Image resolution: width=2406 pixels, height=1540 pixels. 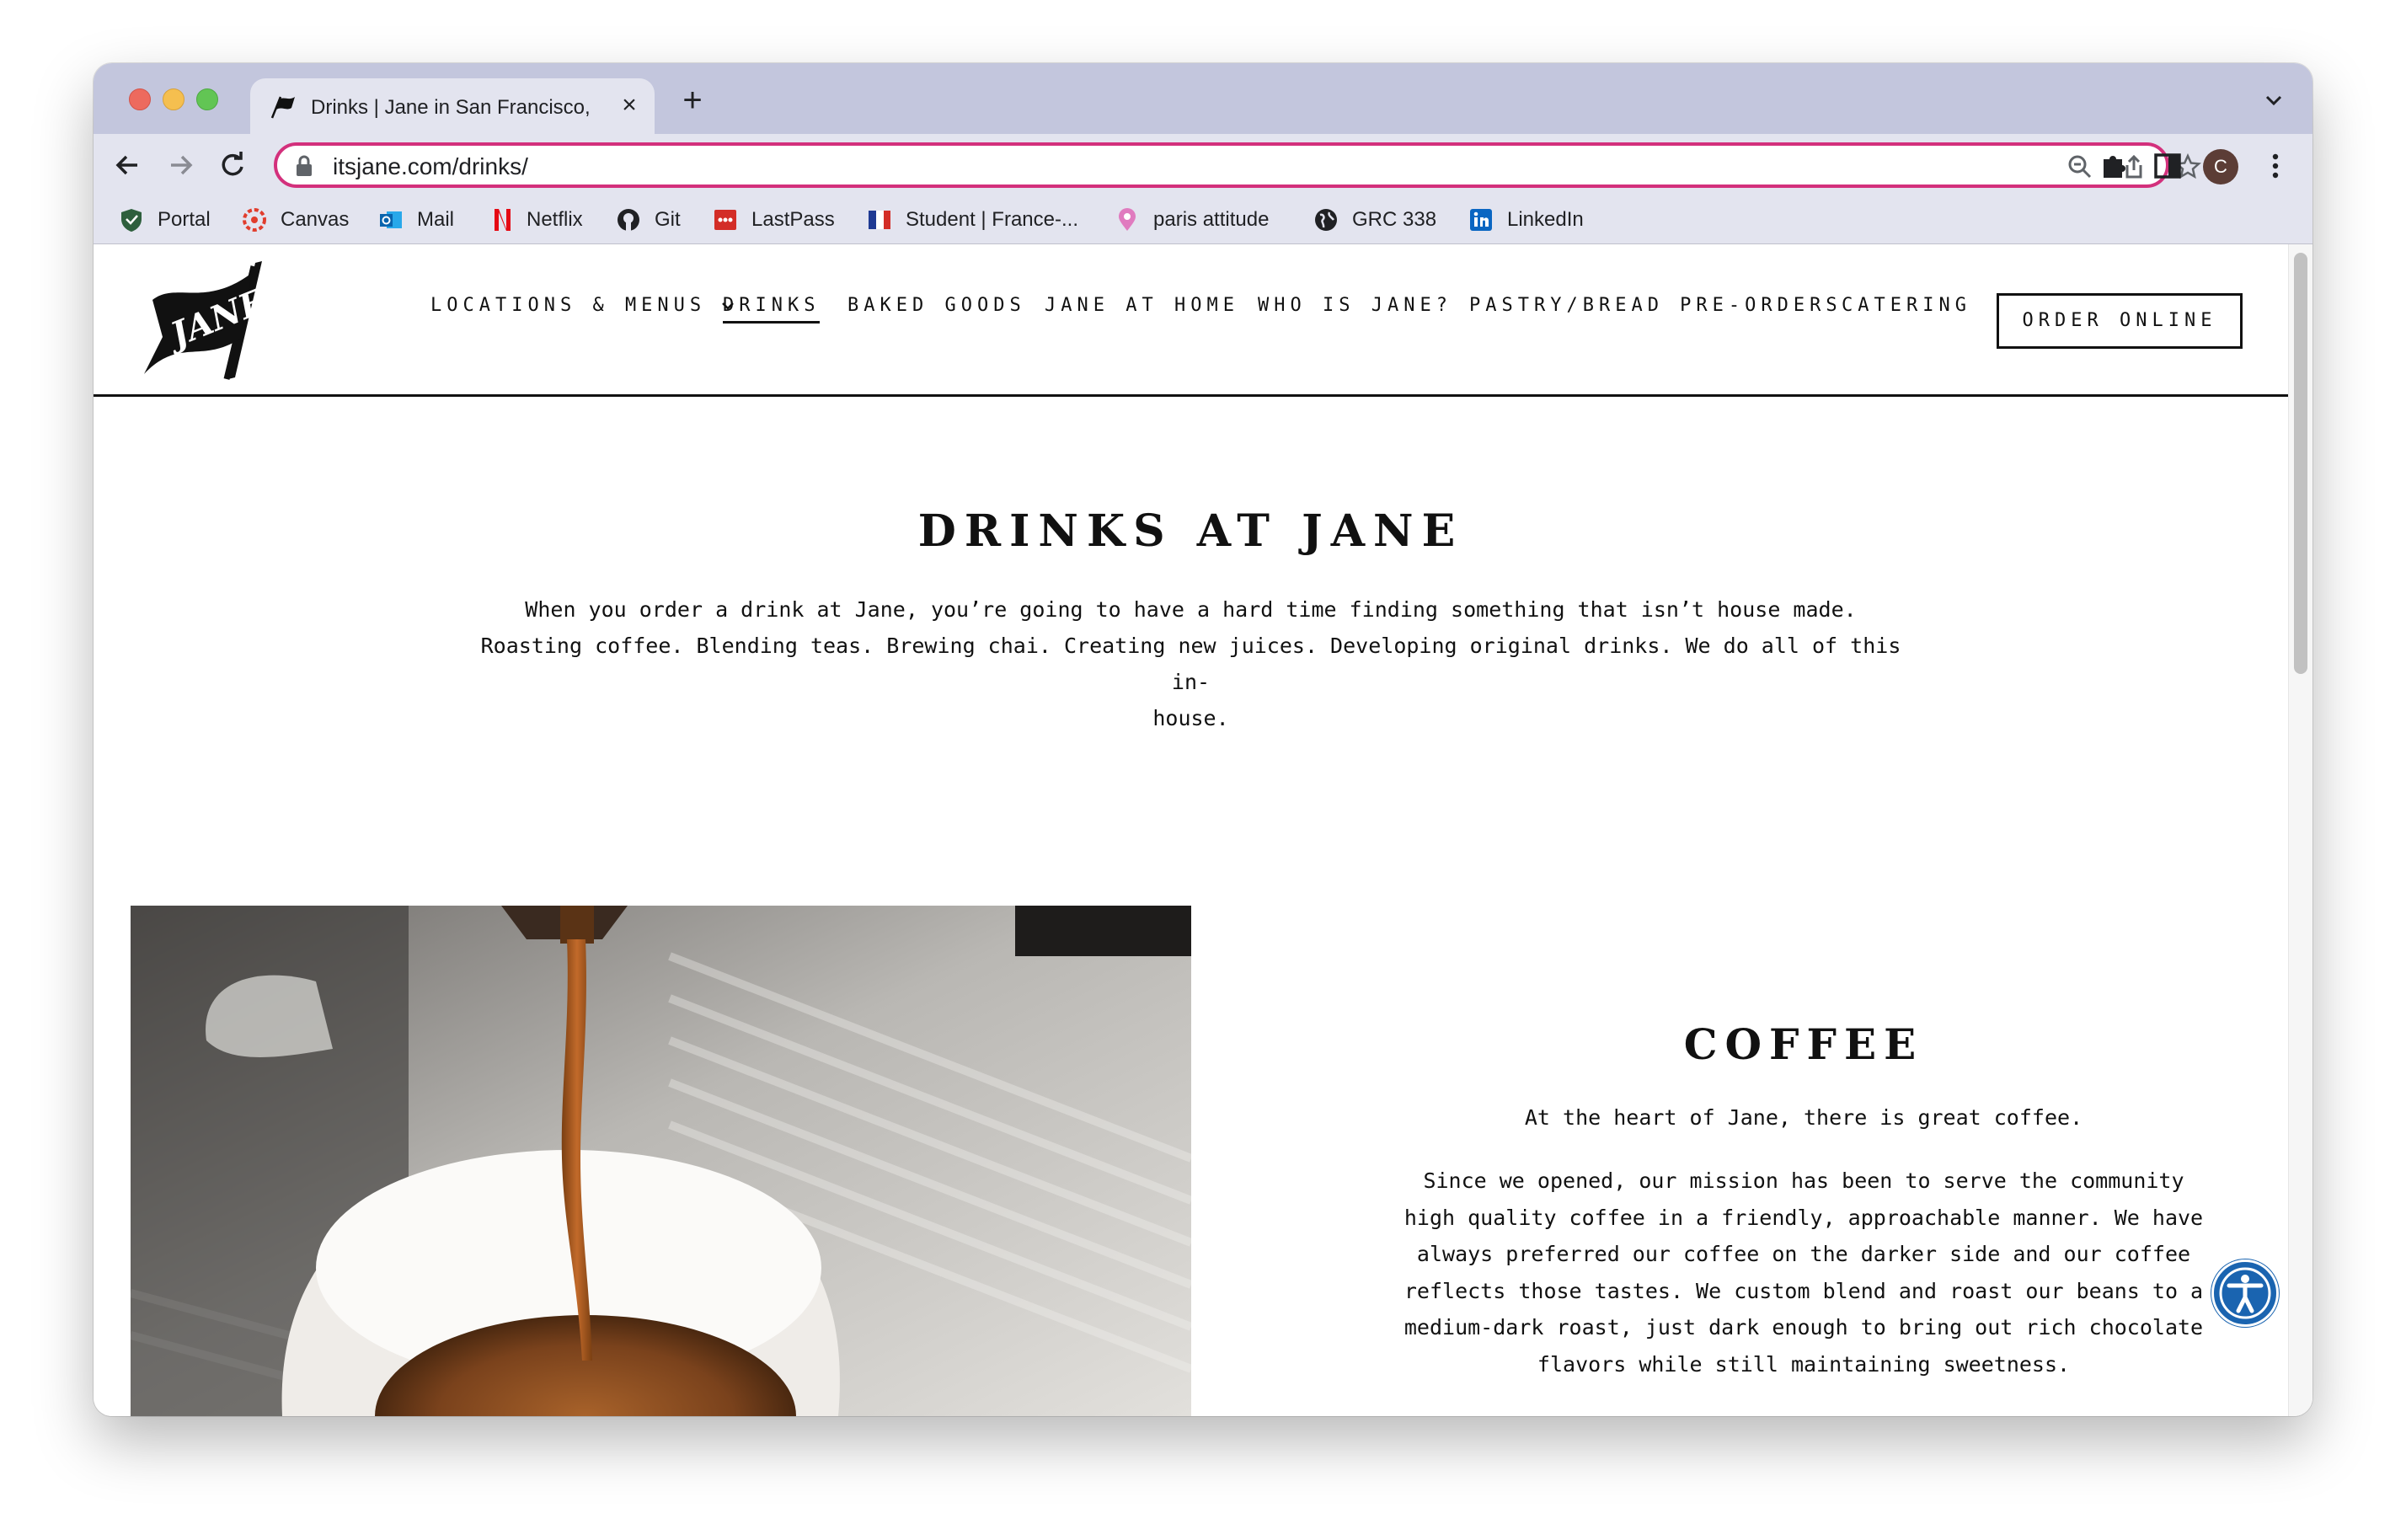 I want to click on lastpass-icon, so click(x=725, y=220).